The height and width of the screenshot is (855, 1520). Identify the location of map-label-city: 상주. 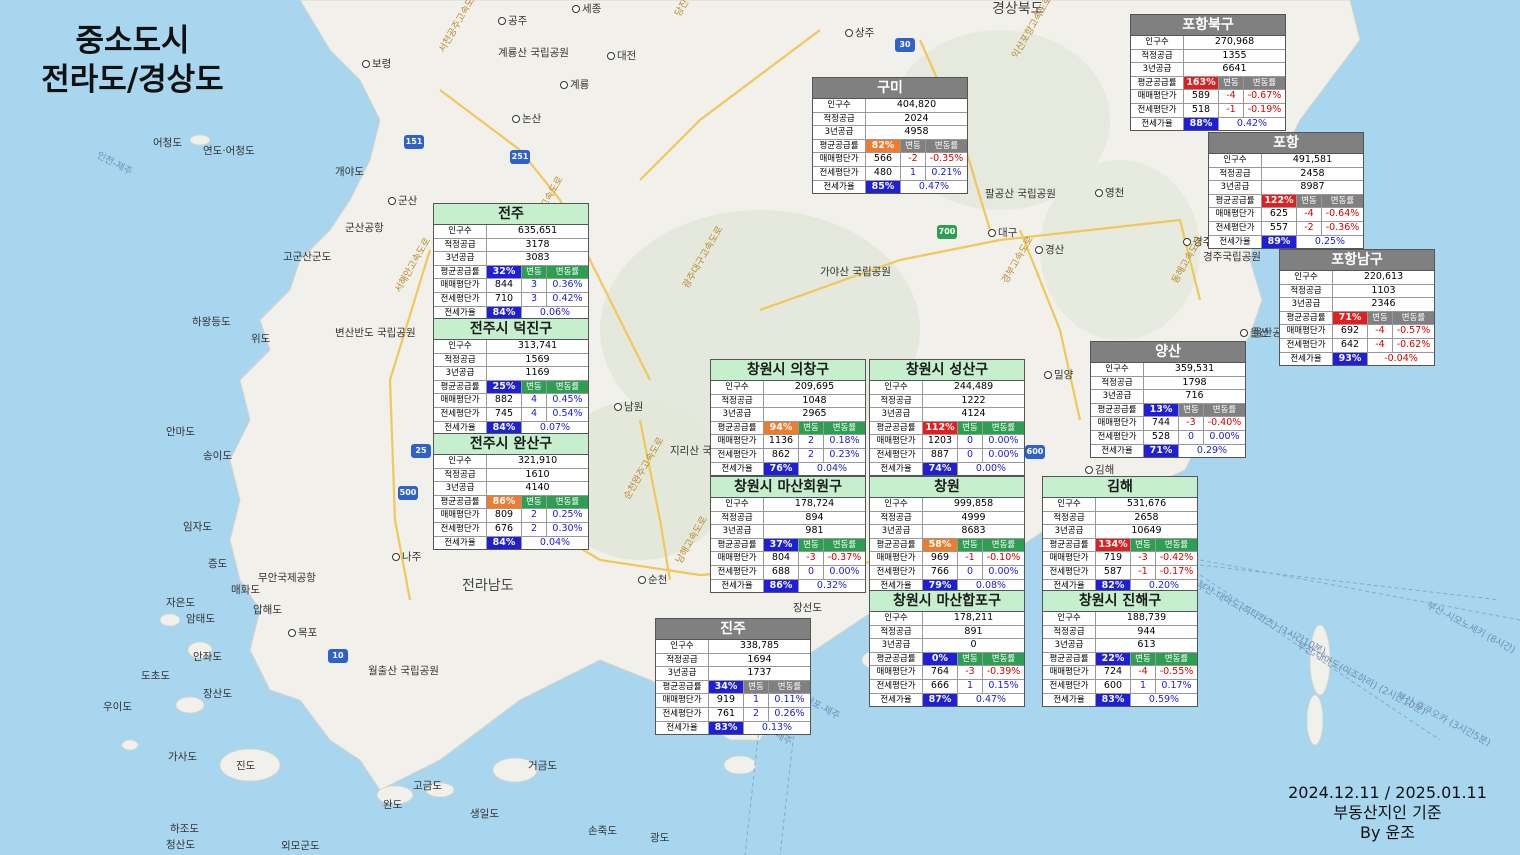
(859, 33).